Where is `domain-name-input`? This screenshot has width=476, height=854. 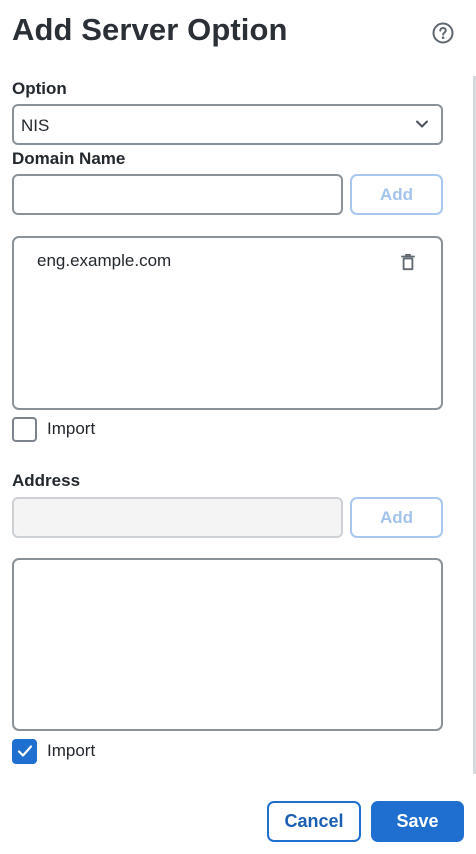
domain-name-input is located at coordinates (177, 194).